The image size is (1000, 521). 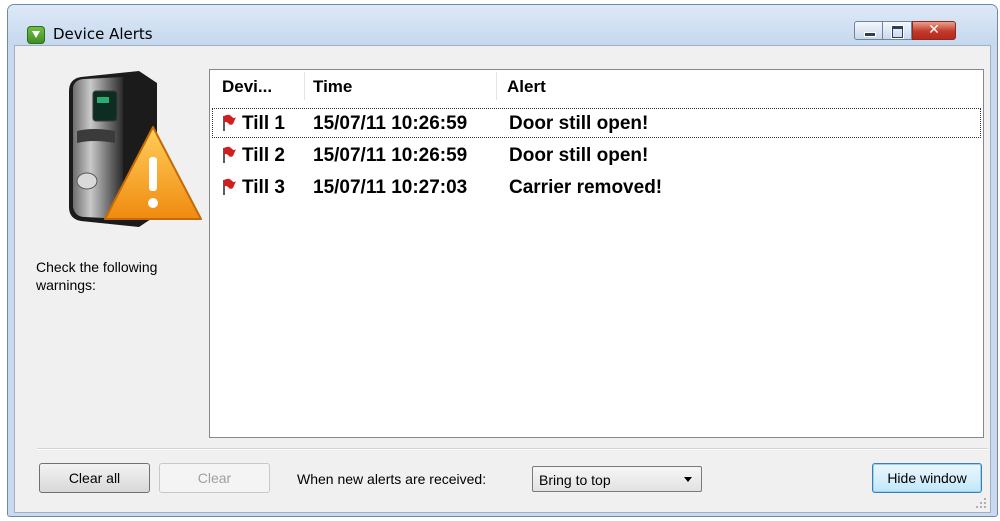 What do you see at coordinates (596, 86) in the screenshot?
I see `alerts-list-header: Devi... Time Alert` at bounding box center [596, 86].